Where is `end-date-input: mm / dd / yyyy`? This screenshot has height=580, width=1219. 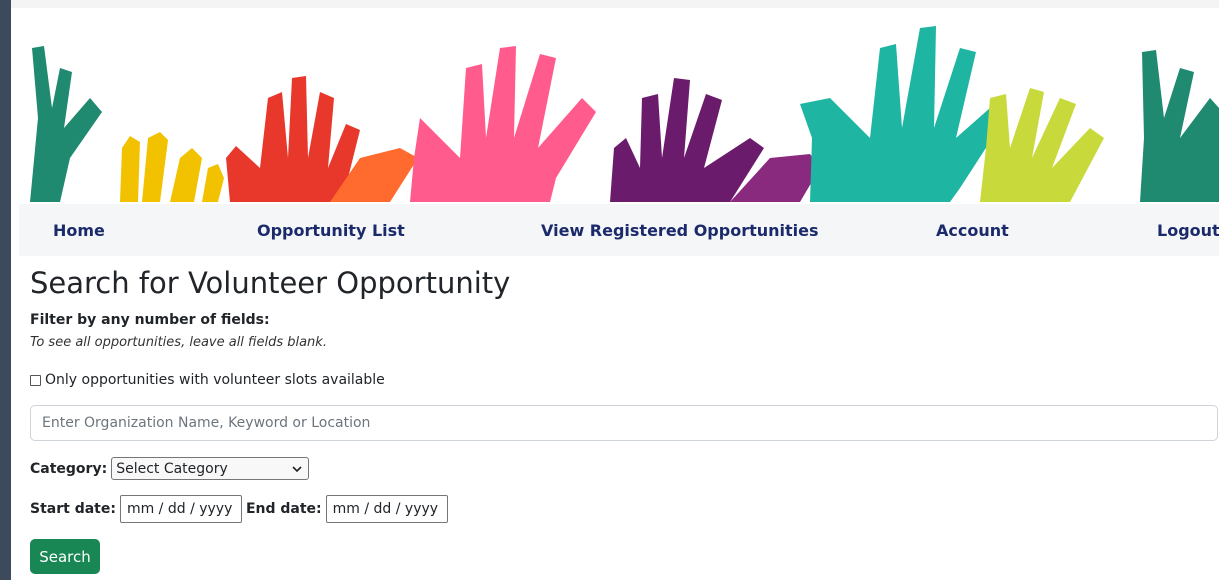 end-date-input: mm / dd / yyyy is located at coordinates (386, 509).